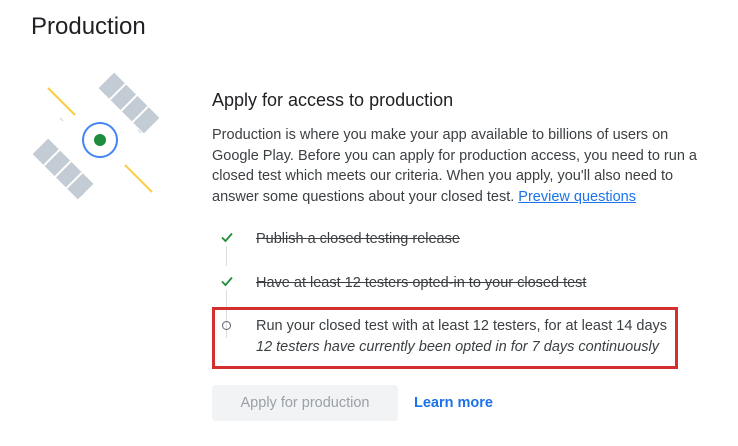 The height and width of the screenshot is (446, 738). What do you see at coordinates (226, 325) in the screenshot?
I see `pending-circle-icon` at bounding box center [226, 325].